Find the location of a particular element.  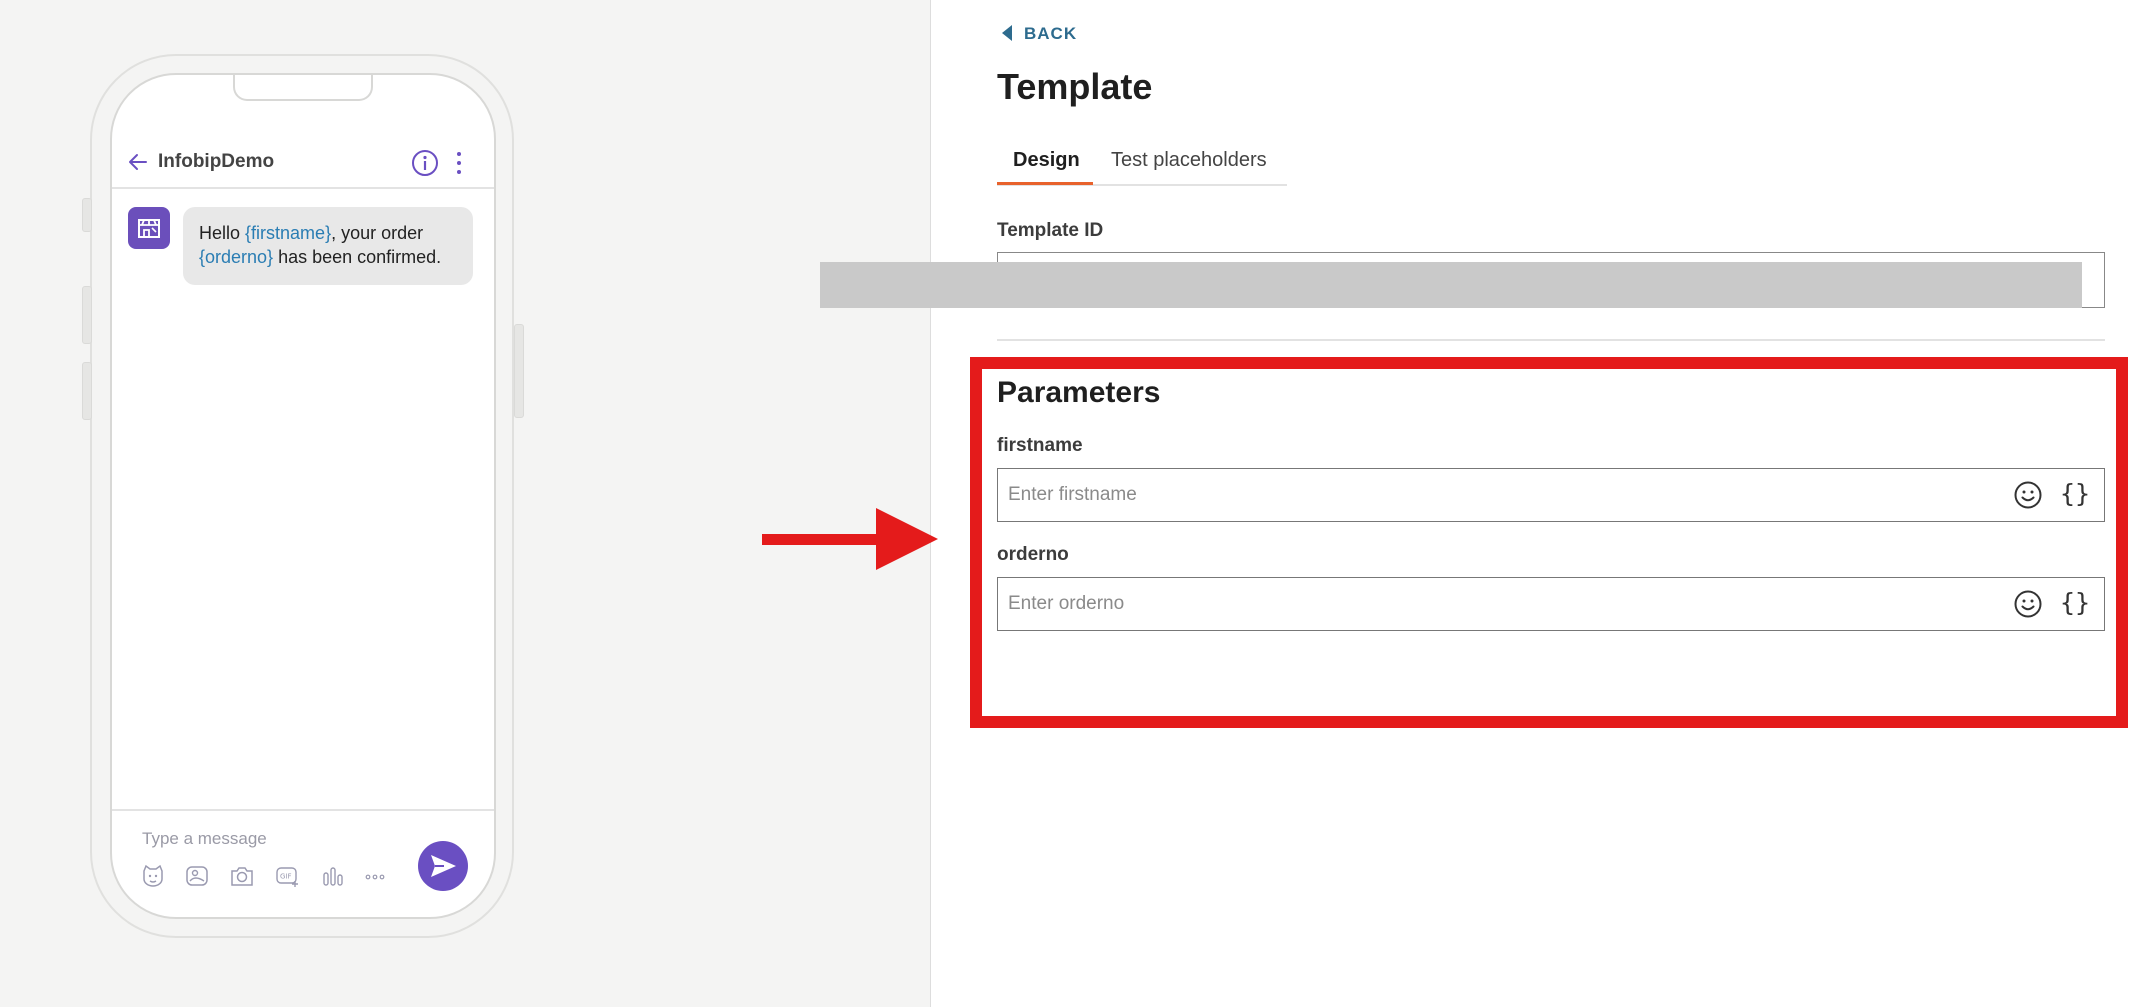

message-text: Hello is located at coordinates (222, 233).